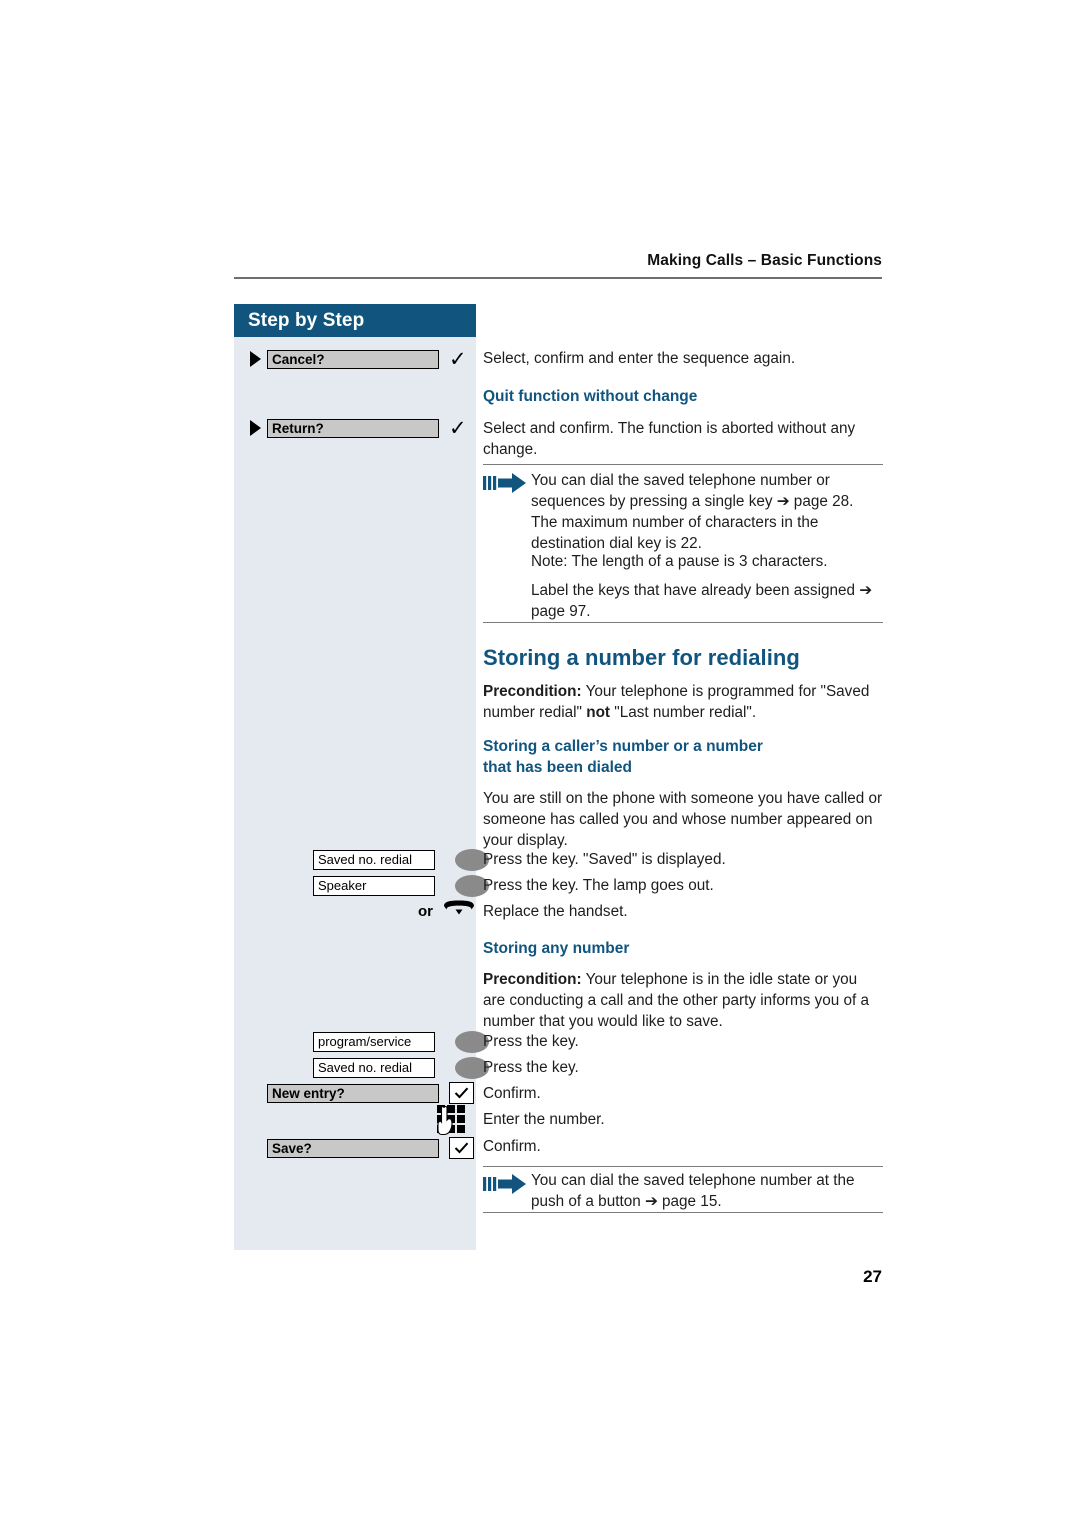  Describe the element at coordinates (683, 465) in the screenshot. I see `note-divider-top` at that location.